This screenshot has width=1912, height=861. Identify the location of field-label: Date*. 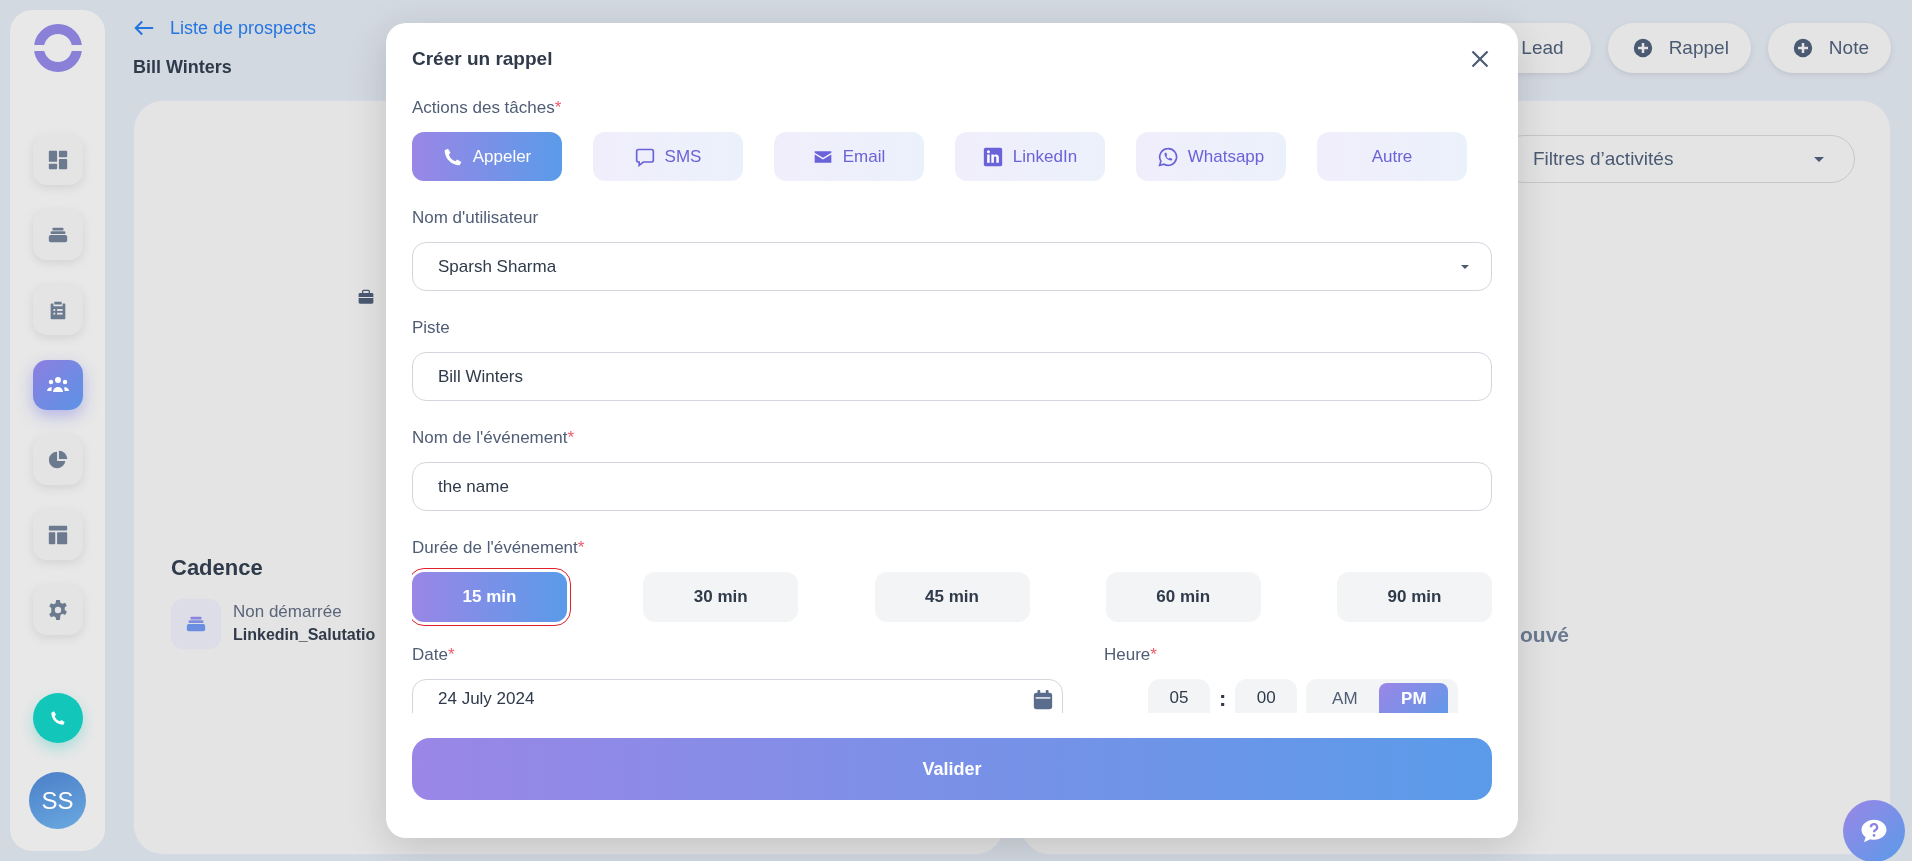
(434, 655).